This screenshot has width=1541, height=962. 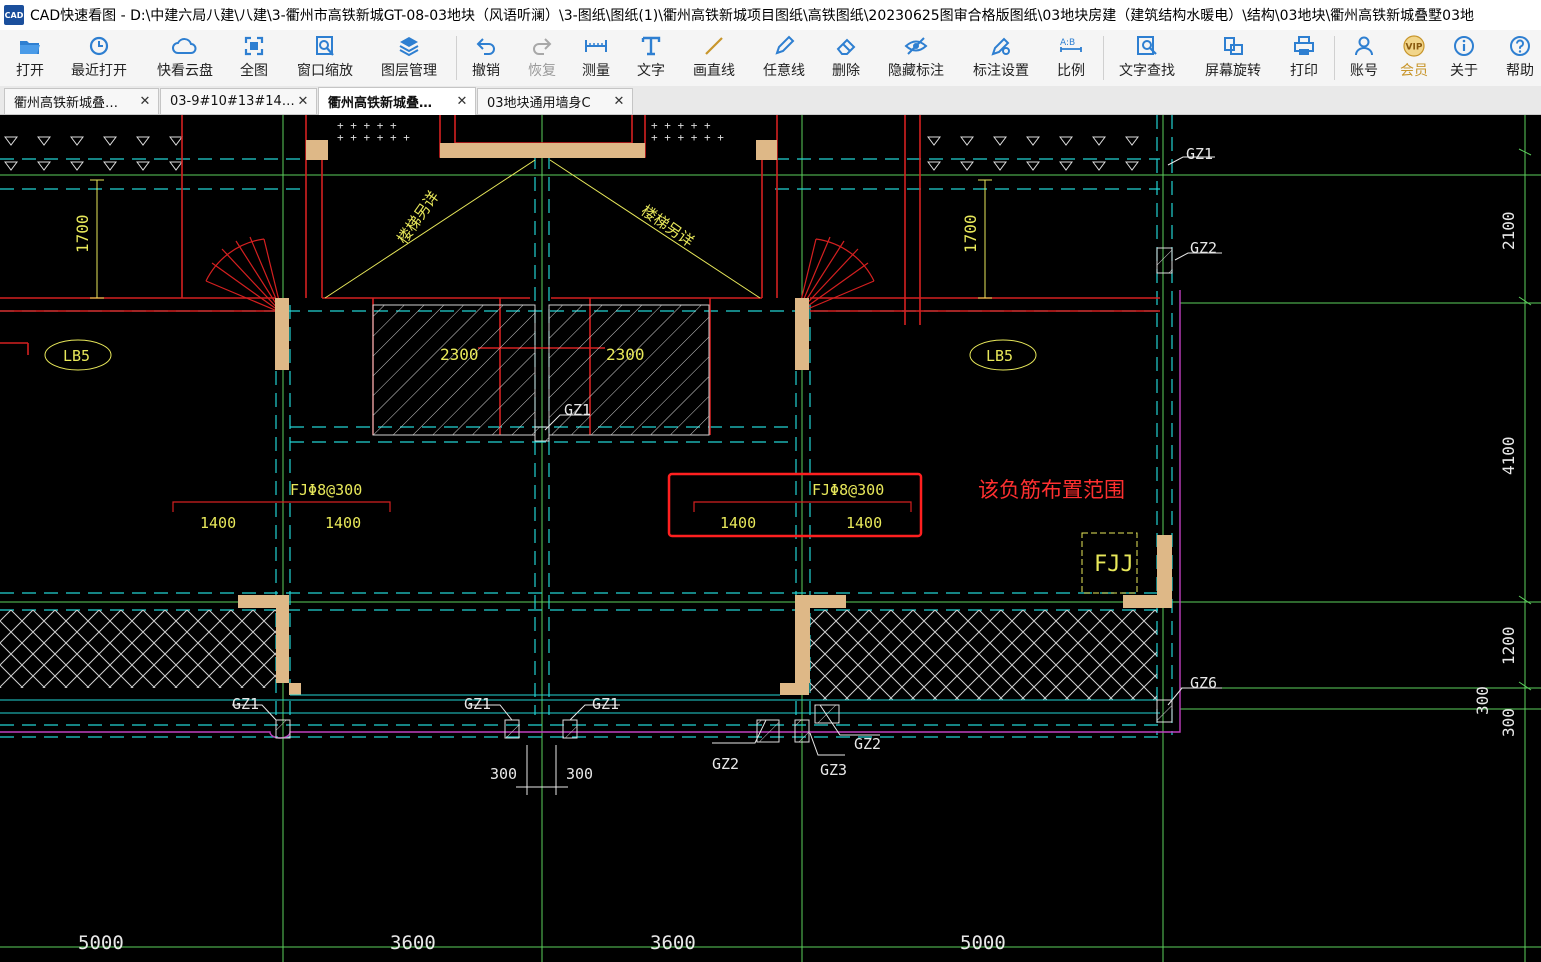 What do you see at coordinates (30, 71) in the screenshot?
I see `open-label: 打开` at bounding box center [30, 71].